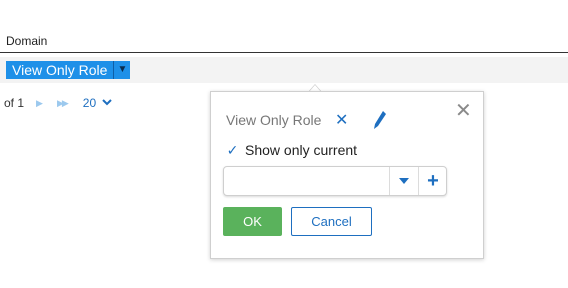  What do you see at coordinates (63, 103) in the screenshot?
I see `last-page-icon: ▶▶` at bounding box center [63, 103].